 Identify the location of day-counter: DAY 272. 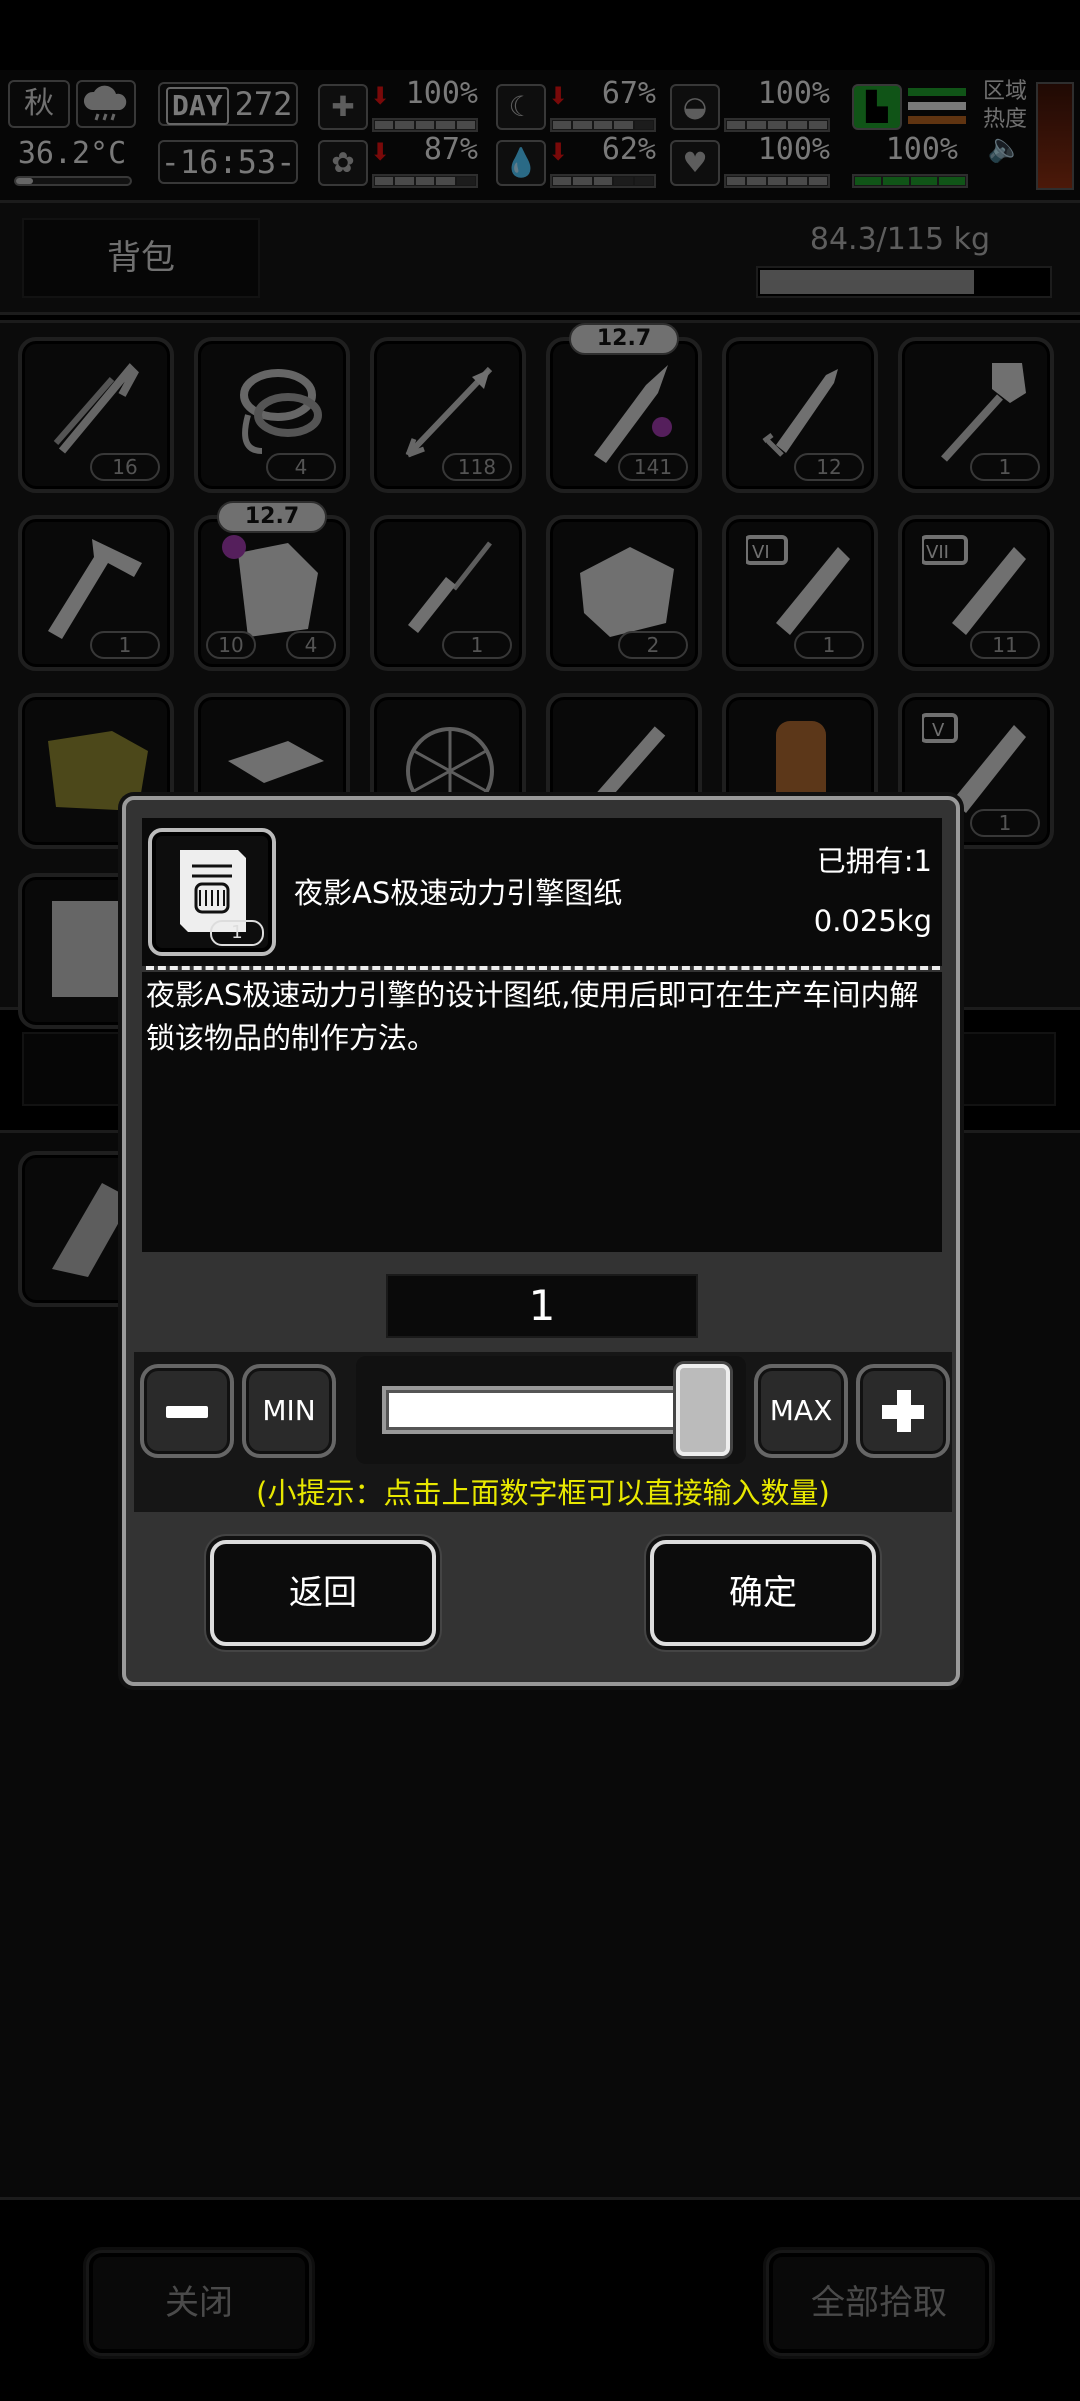
(228, 104).